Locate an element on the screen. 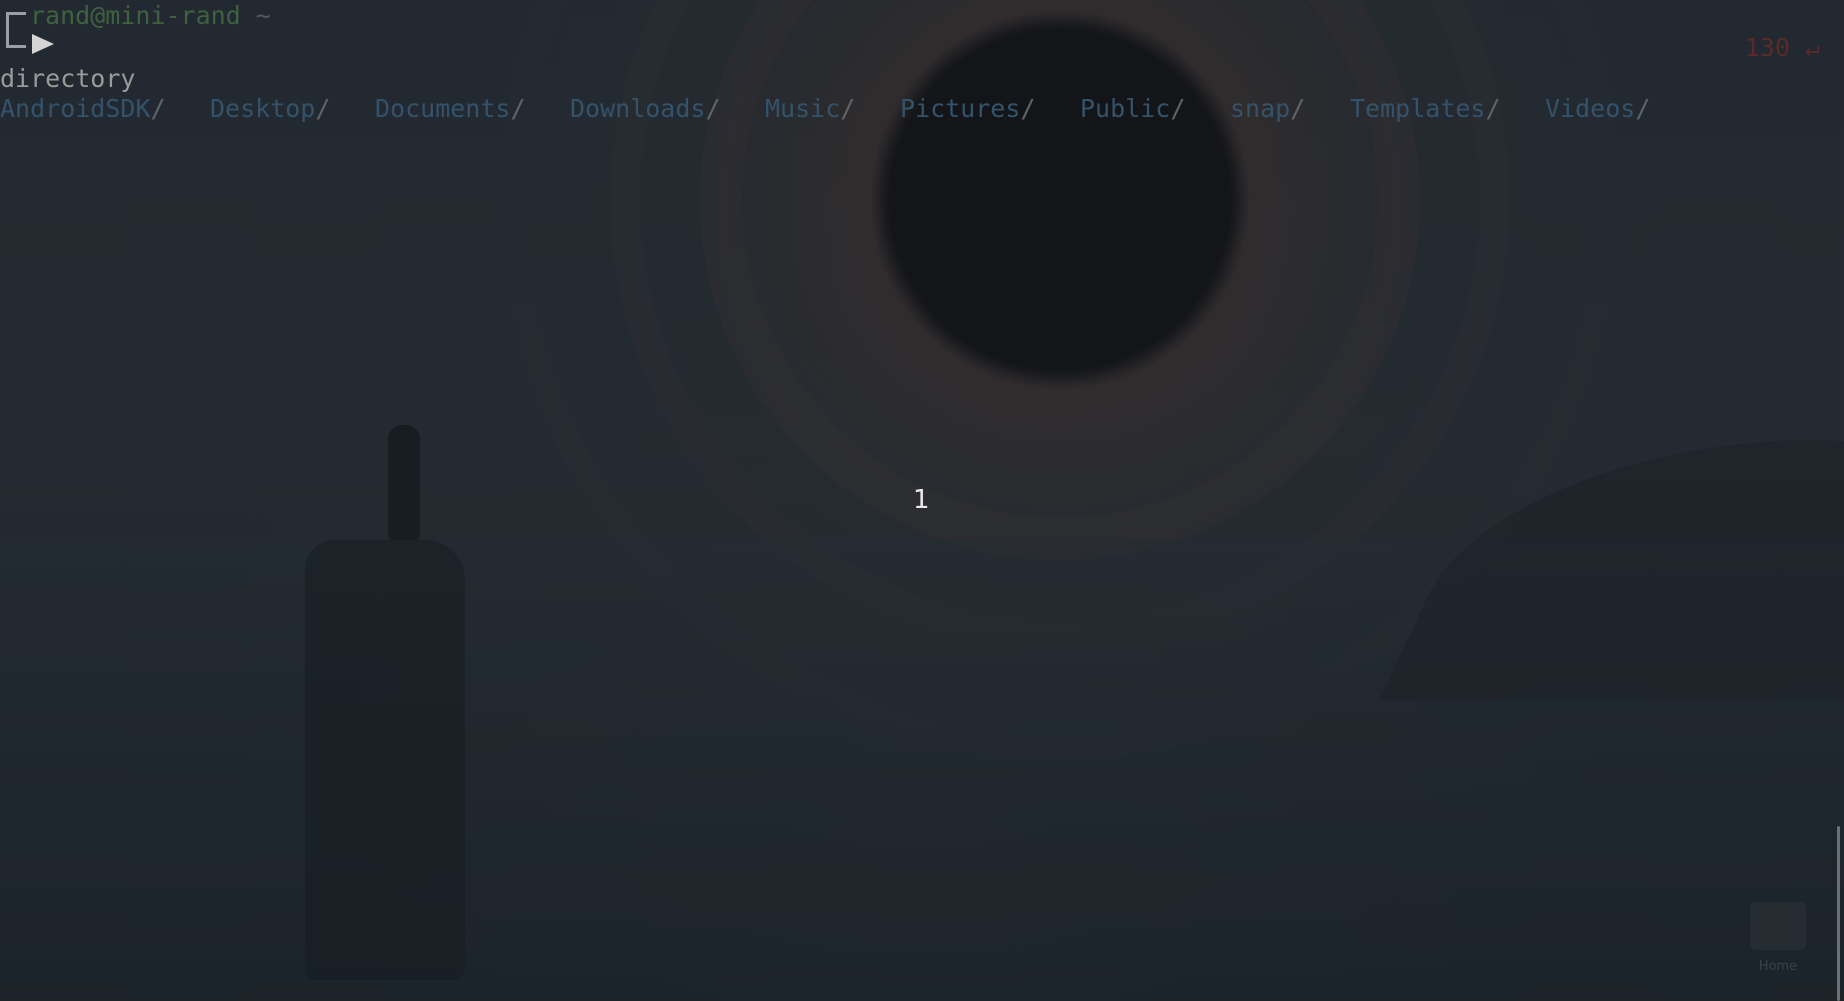 This screenshot has width=1844, height=1001. directory-name: Templates is located at coordinates (1418, 108).